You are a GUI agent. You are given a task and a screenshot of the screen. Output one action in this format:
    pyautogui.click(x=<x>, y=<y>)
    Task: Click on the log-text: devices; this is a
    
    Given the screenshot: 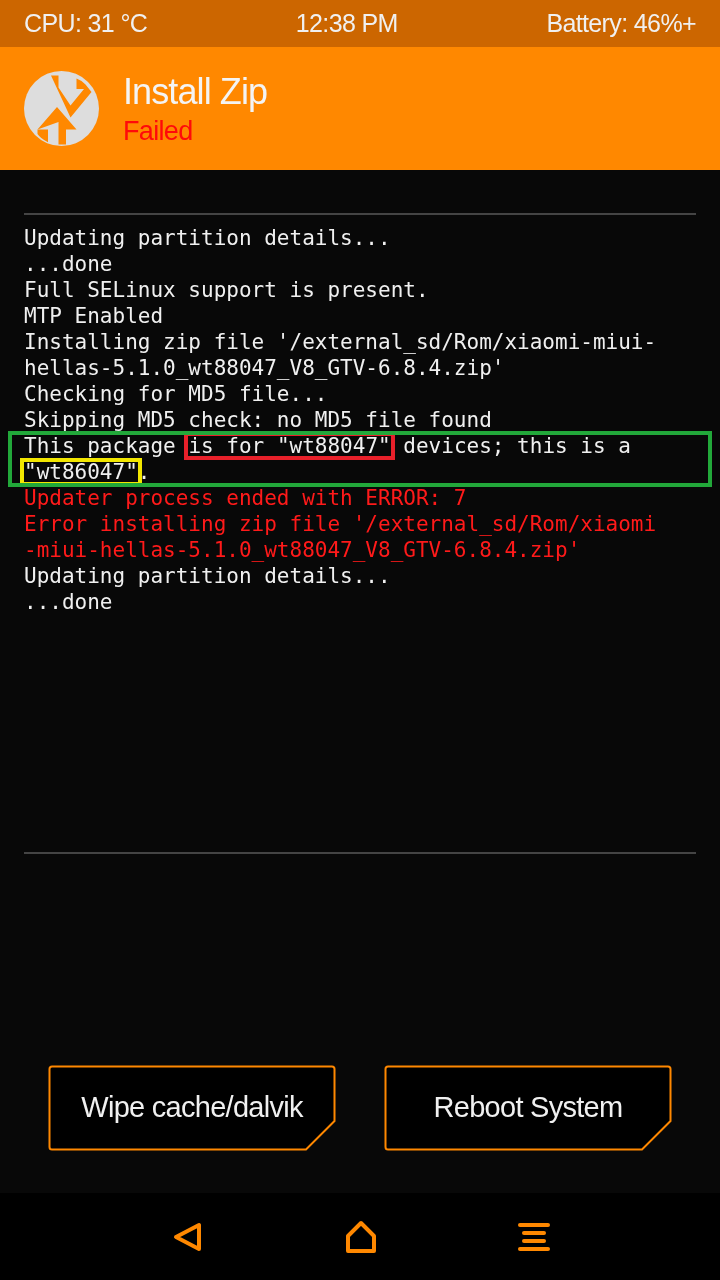 What is the action you would take?
    pyautogui.click(x=516, y=446)
    